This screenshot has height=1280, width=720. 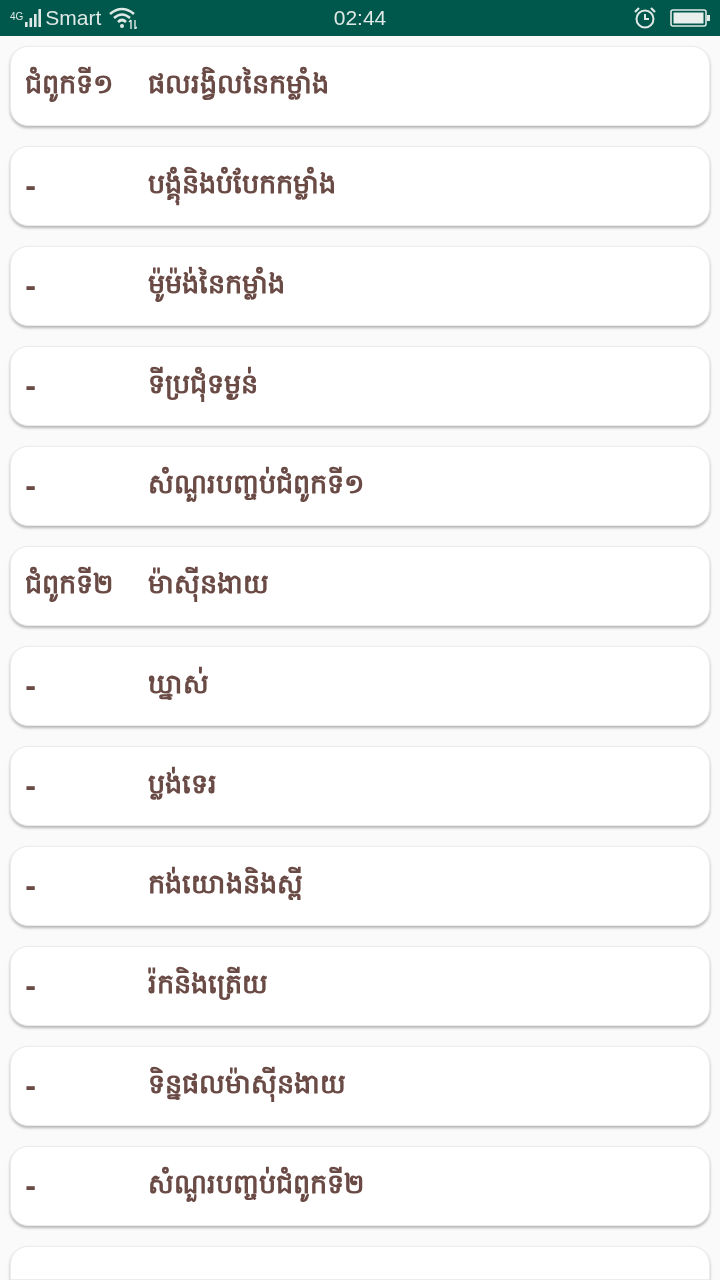 What do you see at coordinates (242, 186) in the screenshot?
I see `lesson-title: បង្គុំនិងបំបែកកម្លាំង` at bounding box center [242, 186].